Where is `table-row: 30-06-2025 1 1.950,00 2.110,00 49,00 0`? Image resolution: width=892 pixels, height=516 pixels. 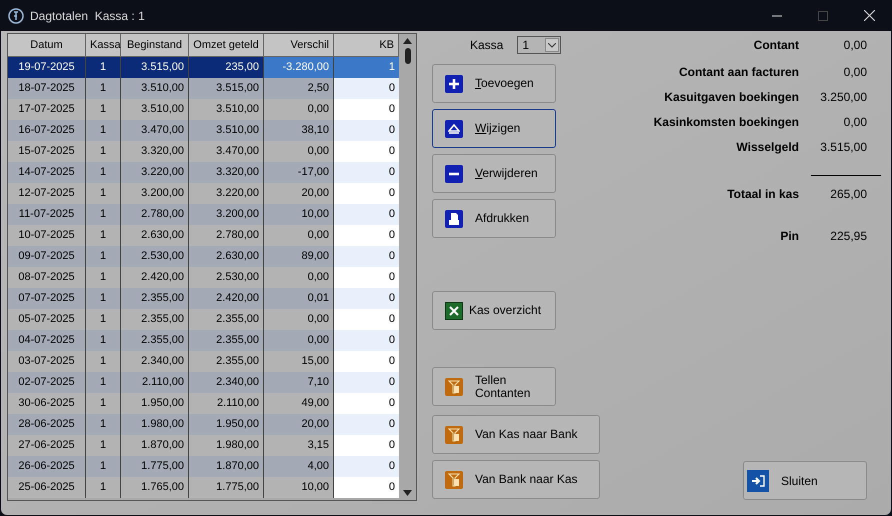
table-row: 30-06-2025 1 1.950,00 2.110,00 49,00 0 is located at coordinates (203, 403).